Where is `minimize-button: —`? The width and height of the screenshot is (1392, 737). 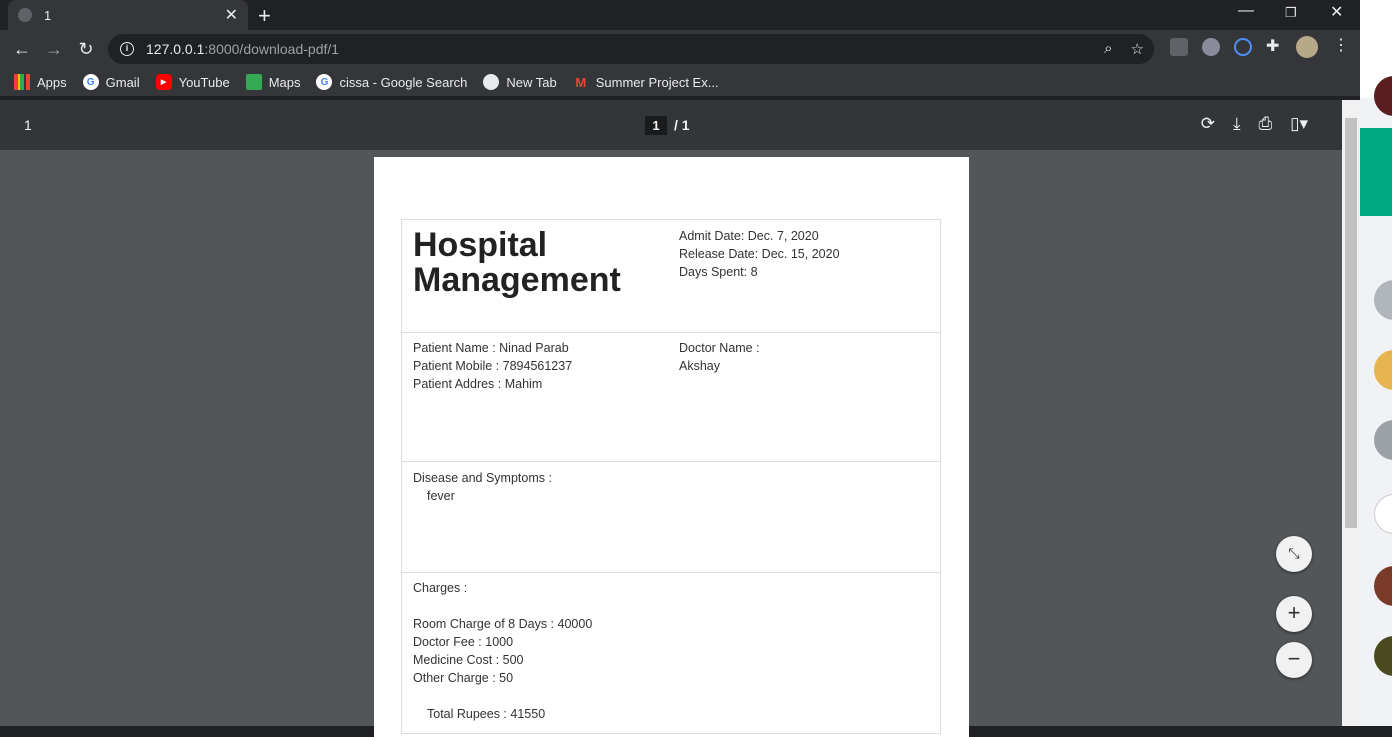
minimize-button: — is located at coordinates (1246, 11).